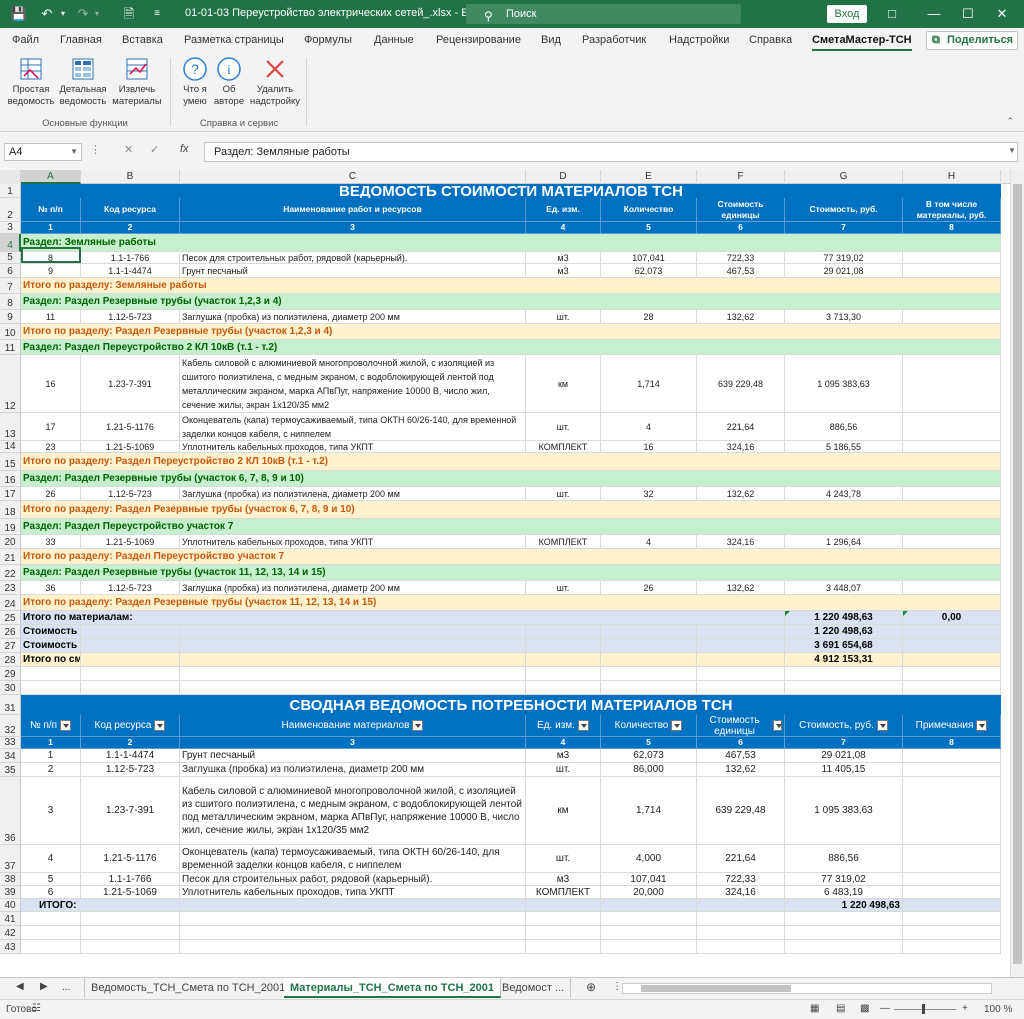  Describe the element at coordinates (353, 756) in the screenshot. I see `cell-c: Грунт песчаный` at that location.